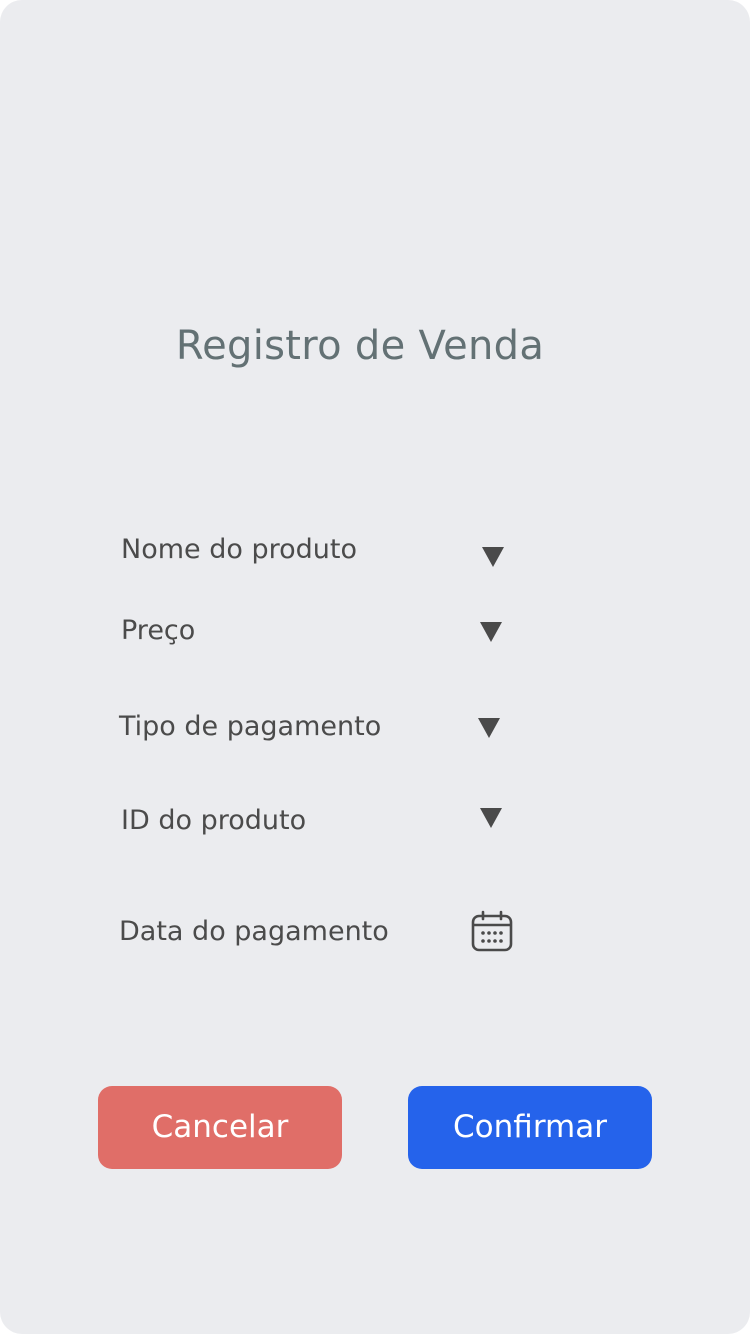  What do you see at coordinates (220, 1127) in the screenshot?
I see `cancel-button: Cancelar` at bounding box center [220, 1127].